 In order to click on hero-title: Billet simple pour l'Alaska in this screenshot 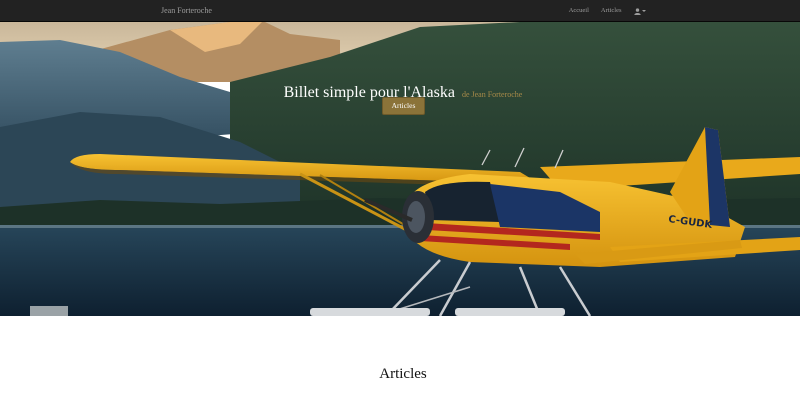, I will do `click(369, 92)`.